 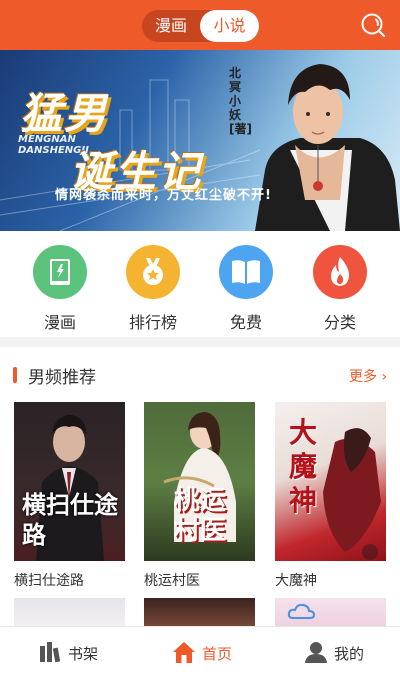 What do you see at coordinates (229, 26) in the screenshot?
I see `tab-novels: 小说` at bounding box center [229, 26].